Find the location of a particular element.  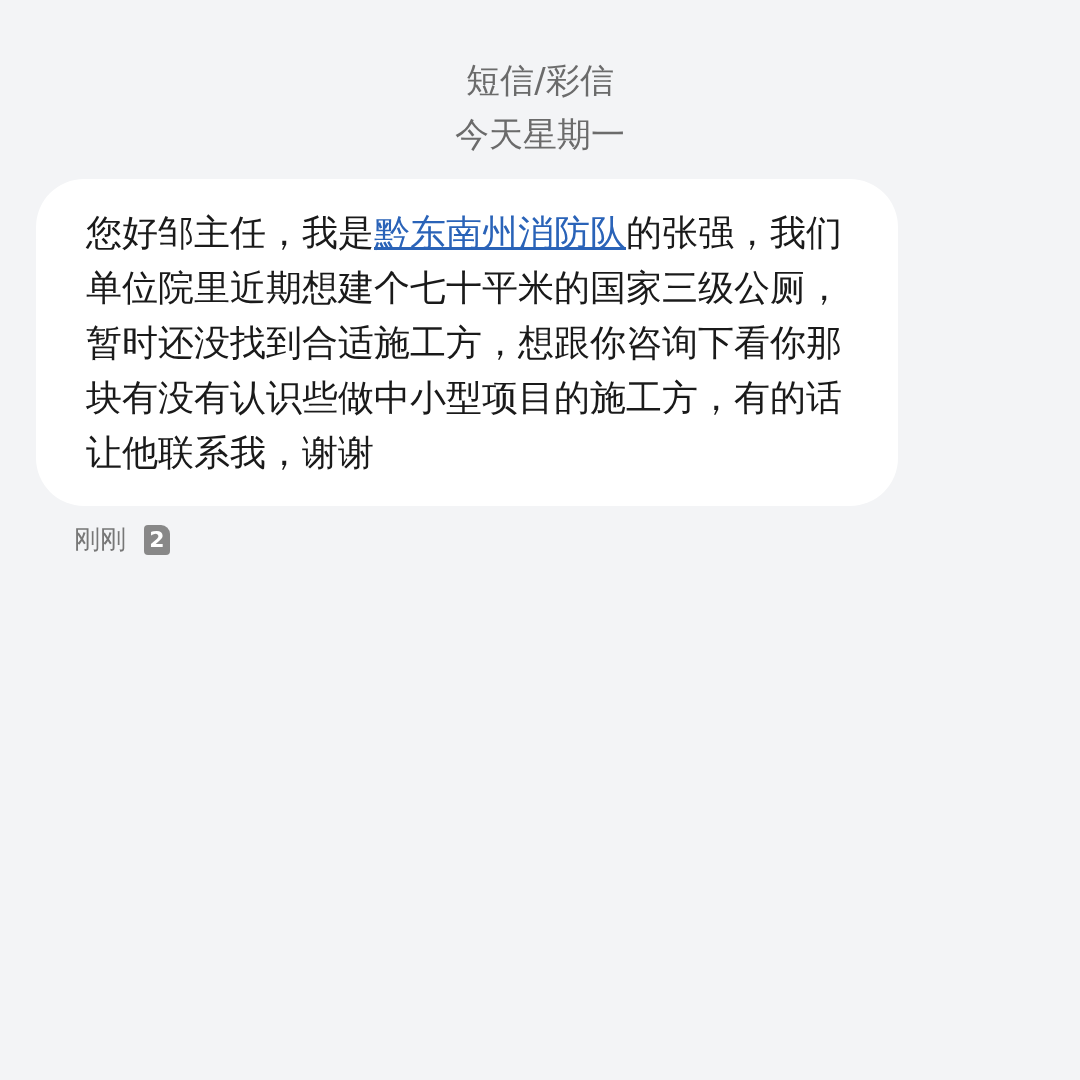

timestamp: 刚刚 is located at coordinates (100, 539).